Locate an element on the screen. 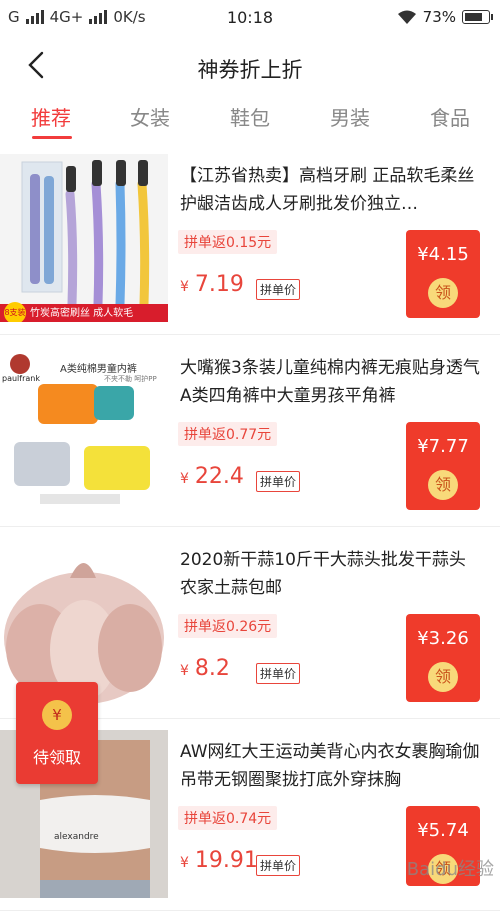 This screenshot has width=500, height=911. price: ¥22.4 is located at coordinates (212, 476).